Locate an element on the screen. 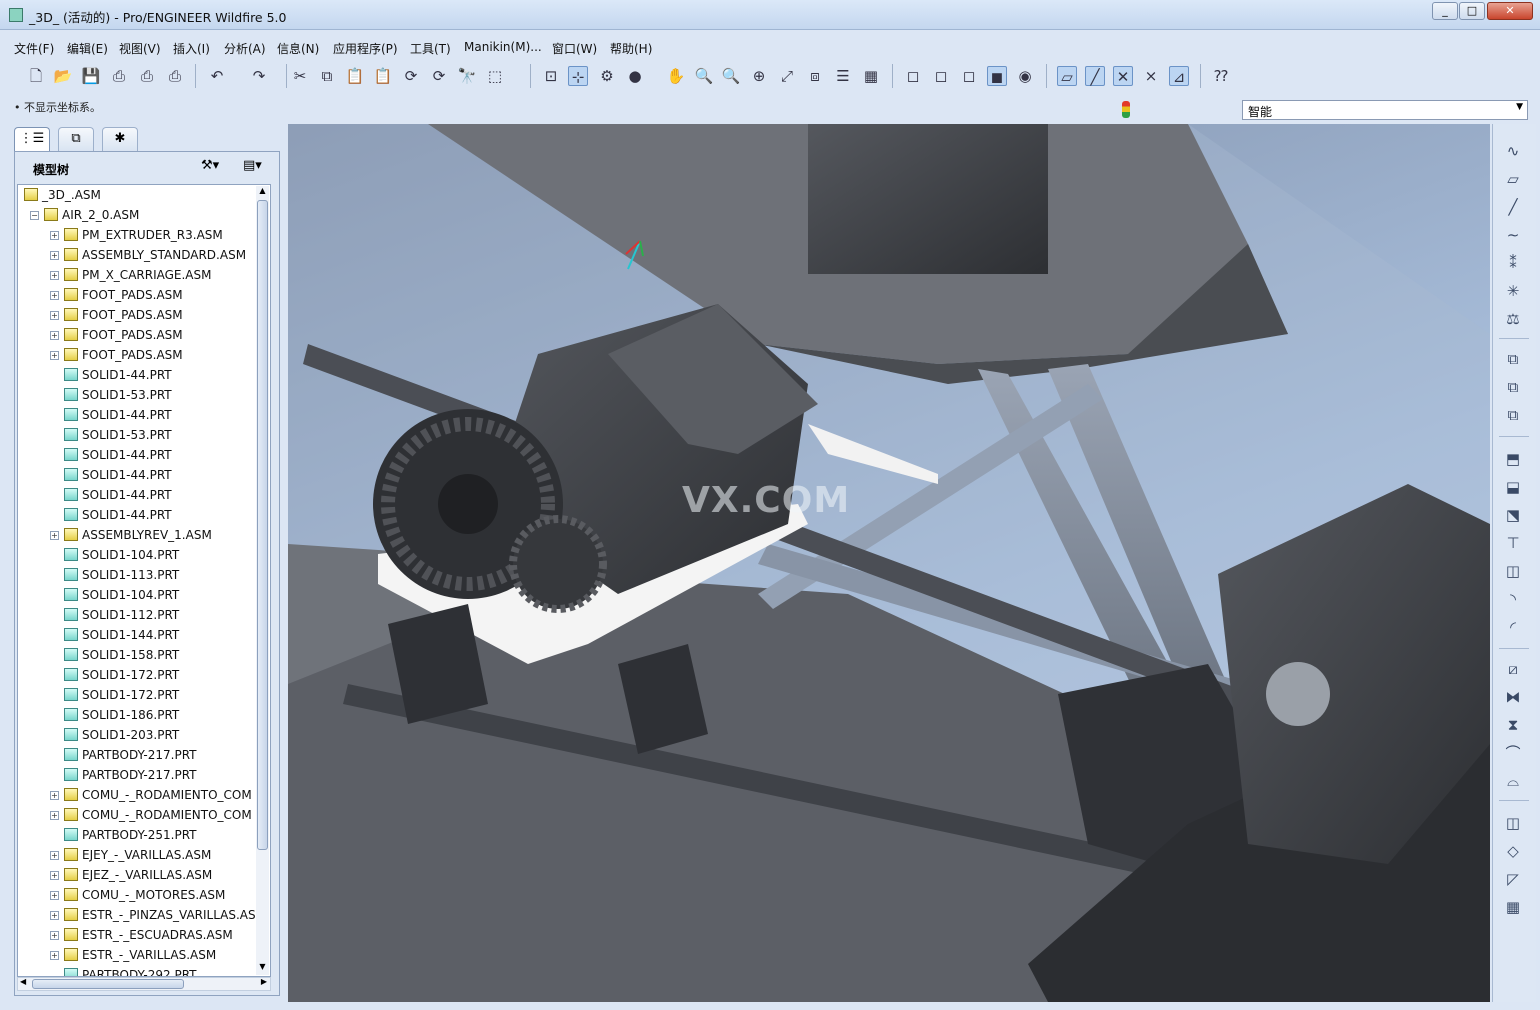  scroll-up-icon: ▲ is located at coordinates (262, 192).